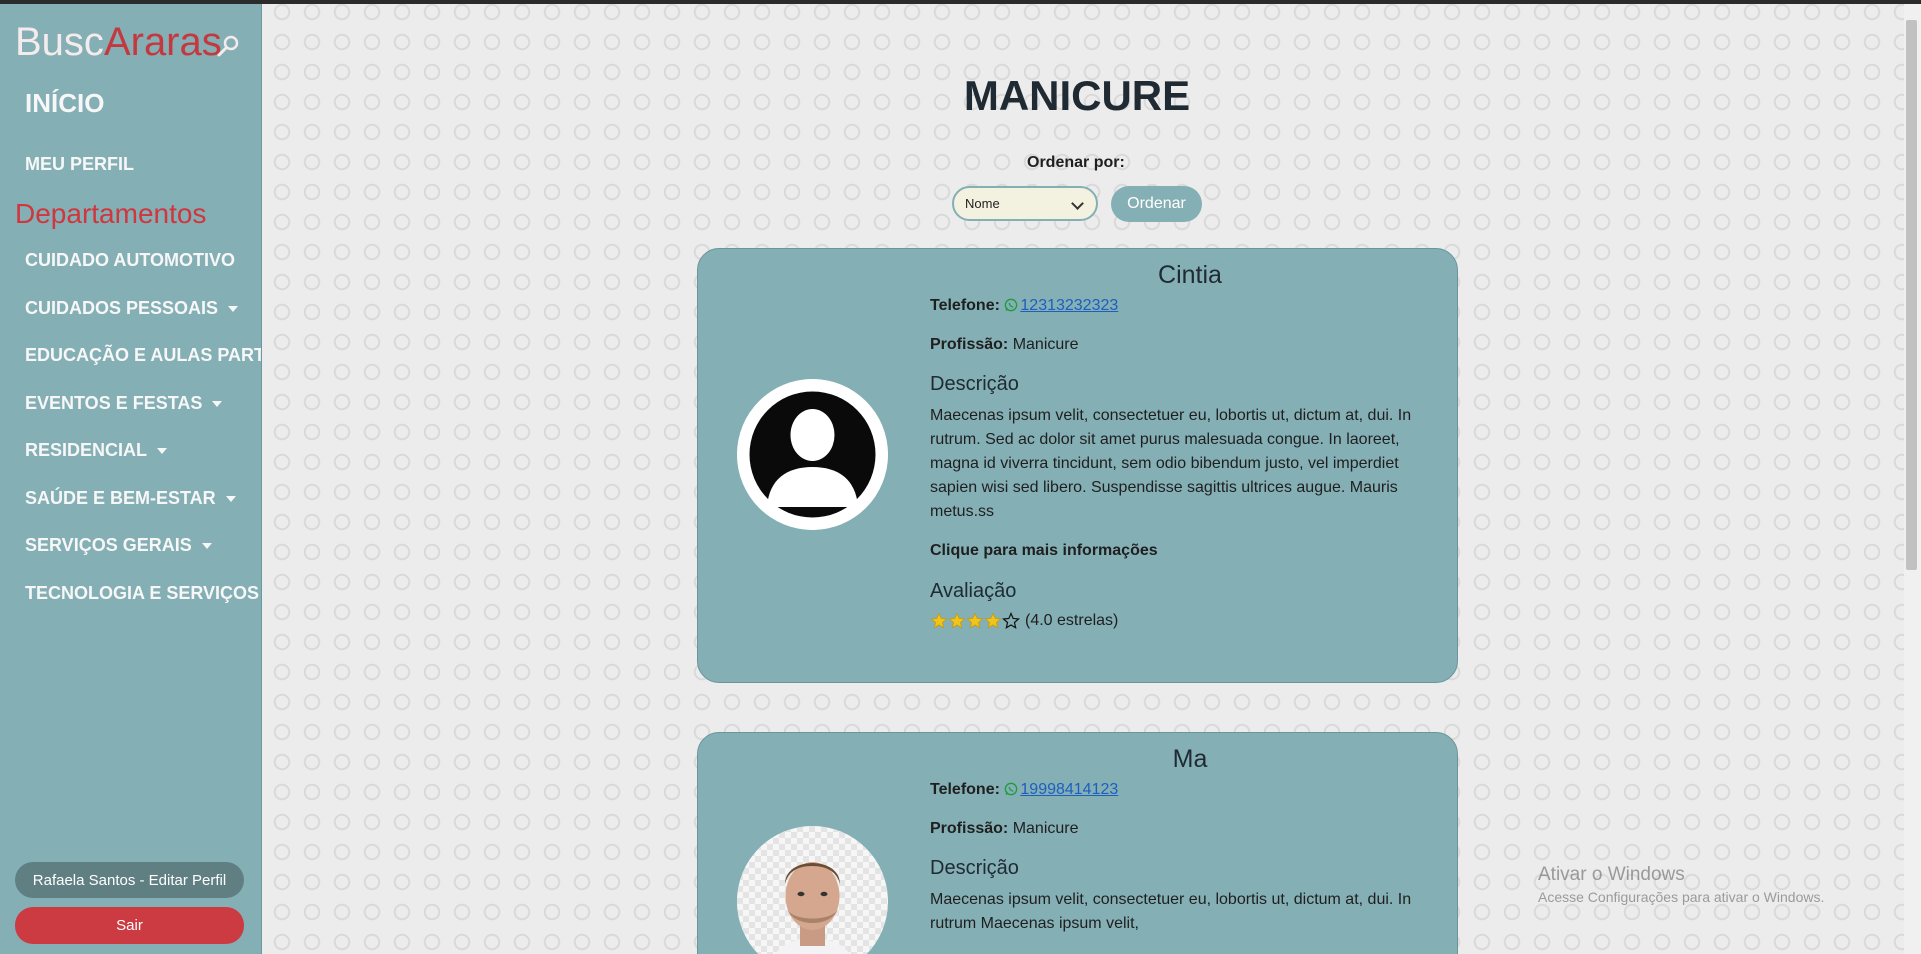  Describe the element at coordinates (143, 355) in the screenshot. I see `dept-item-label: EDUCAÇÃO E AULAS PART` at that location.